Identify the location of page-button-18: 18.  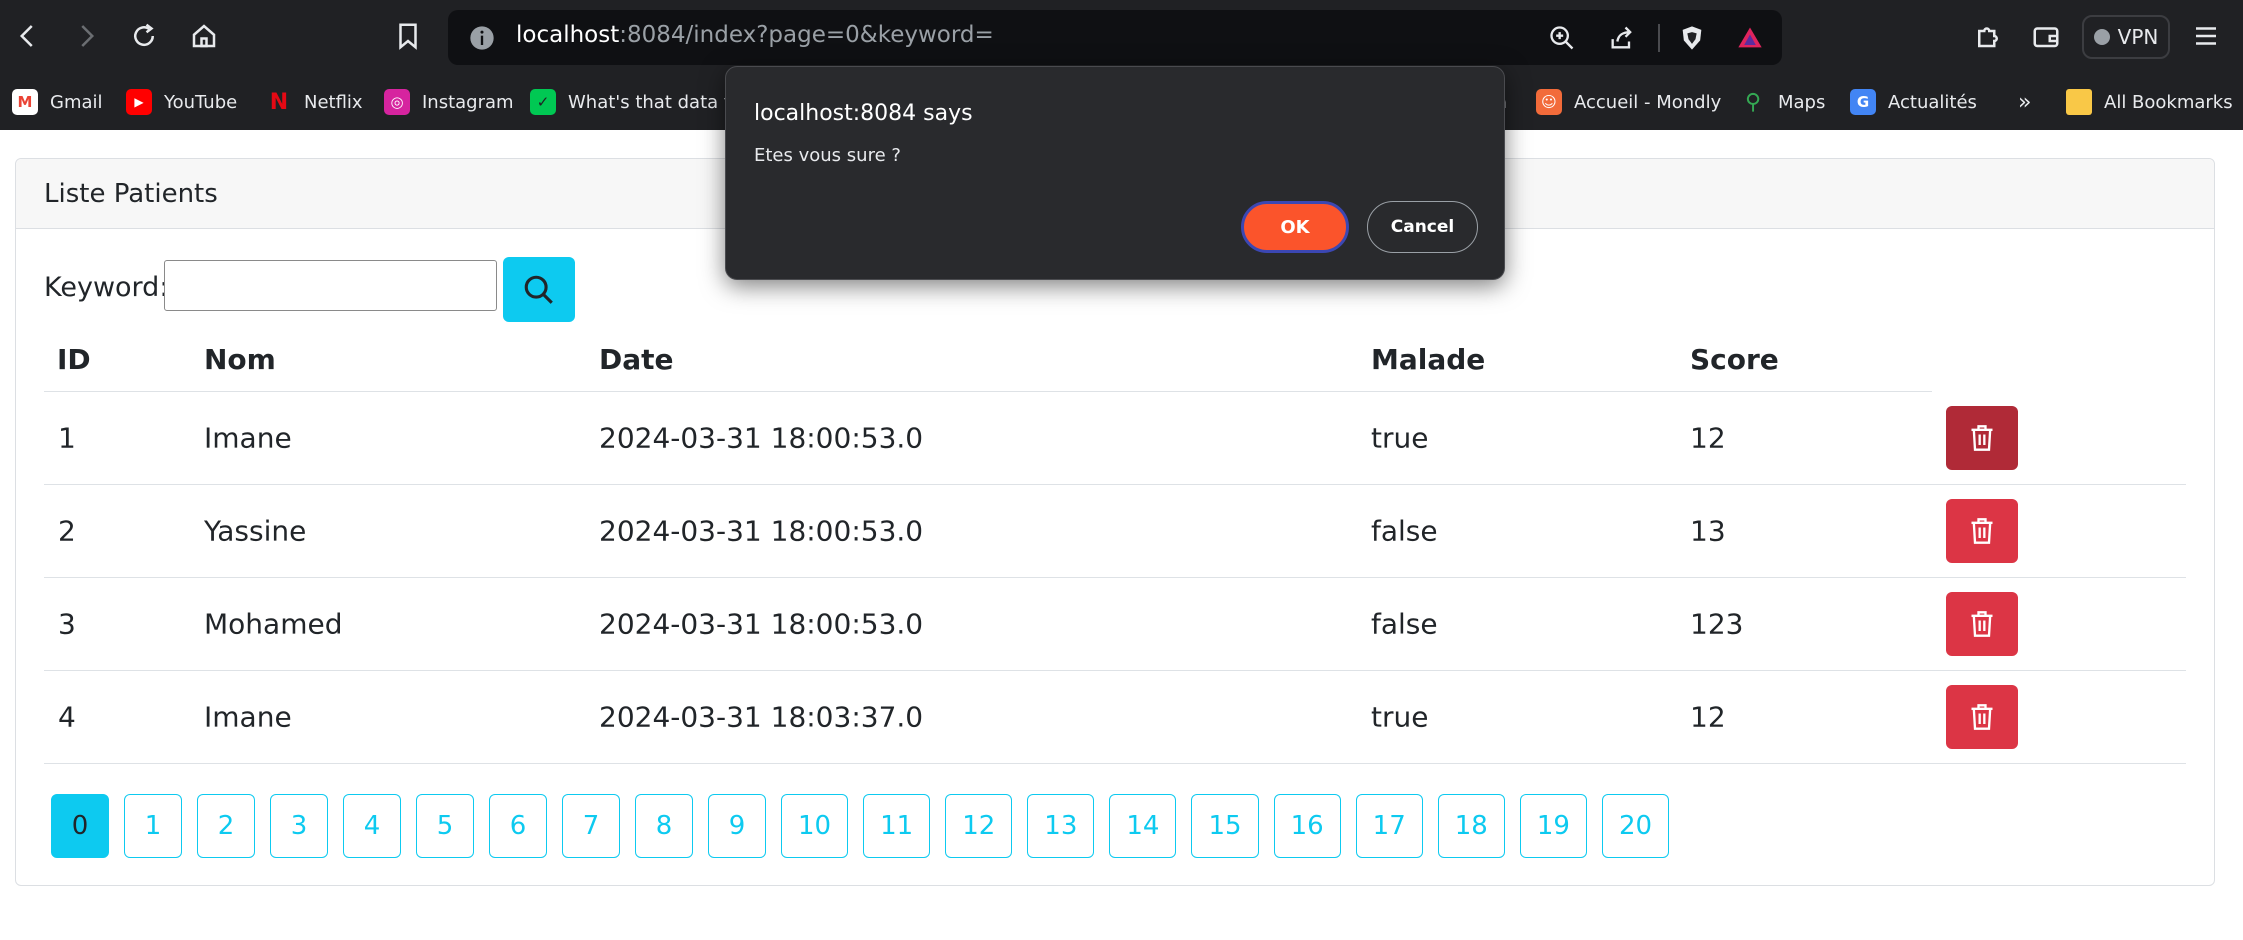
(1471, 826).